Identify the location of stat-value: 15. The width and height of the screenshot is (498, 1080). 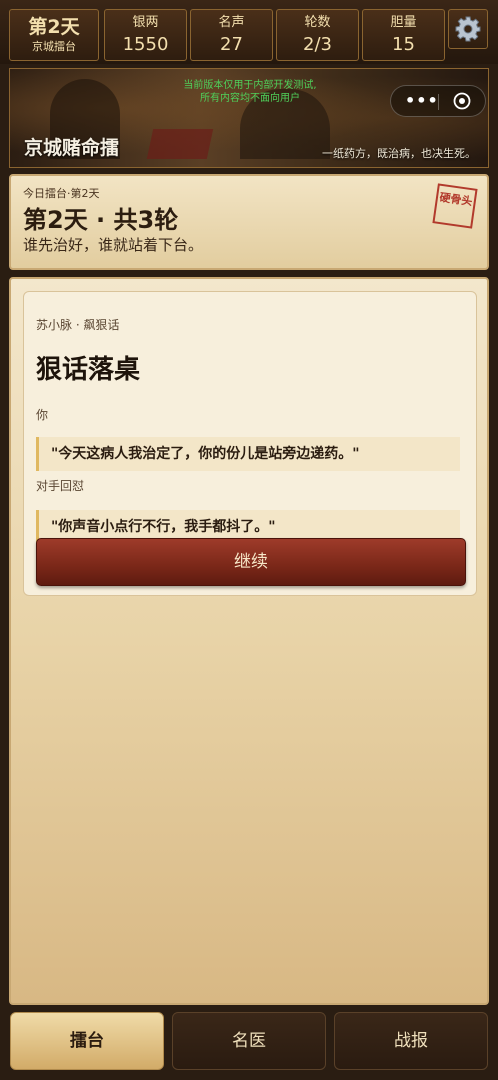
(403, 44).